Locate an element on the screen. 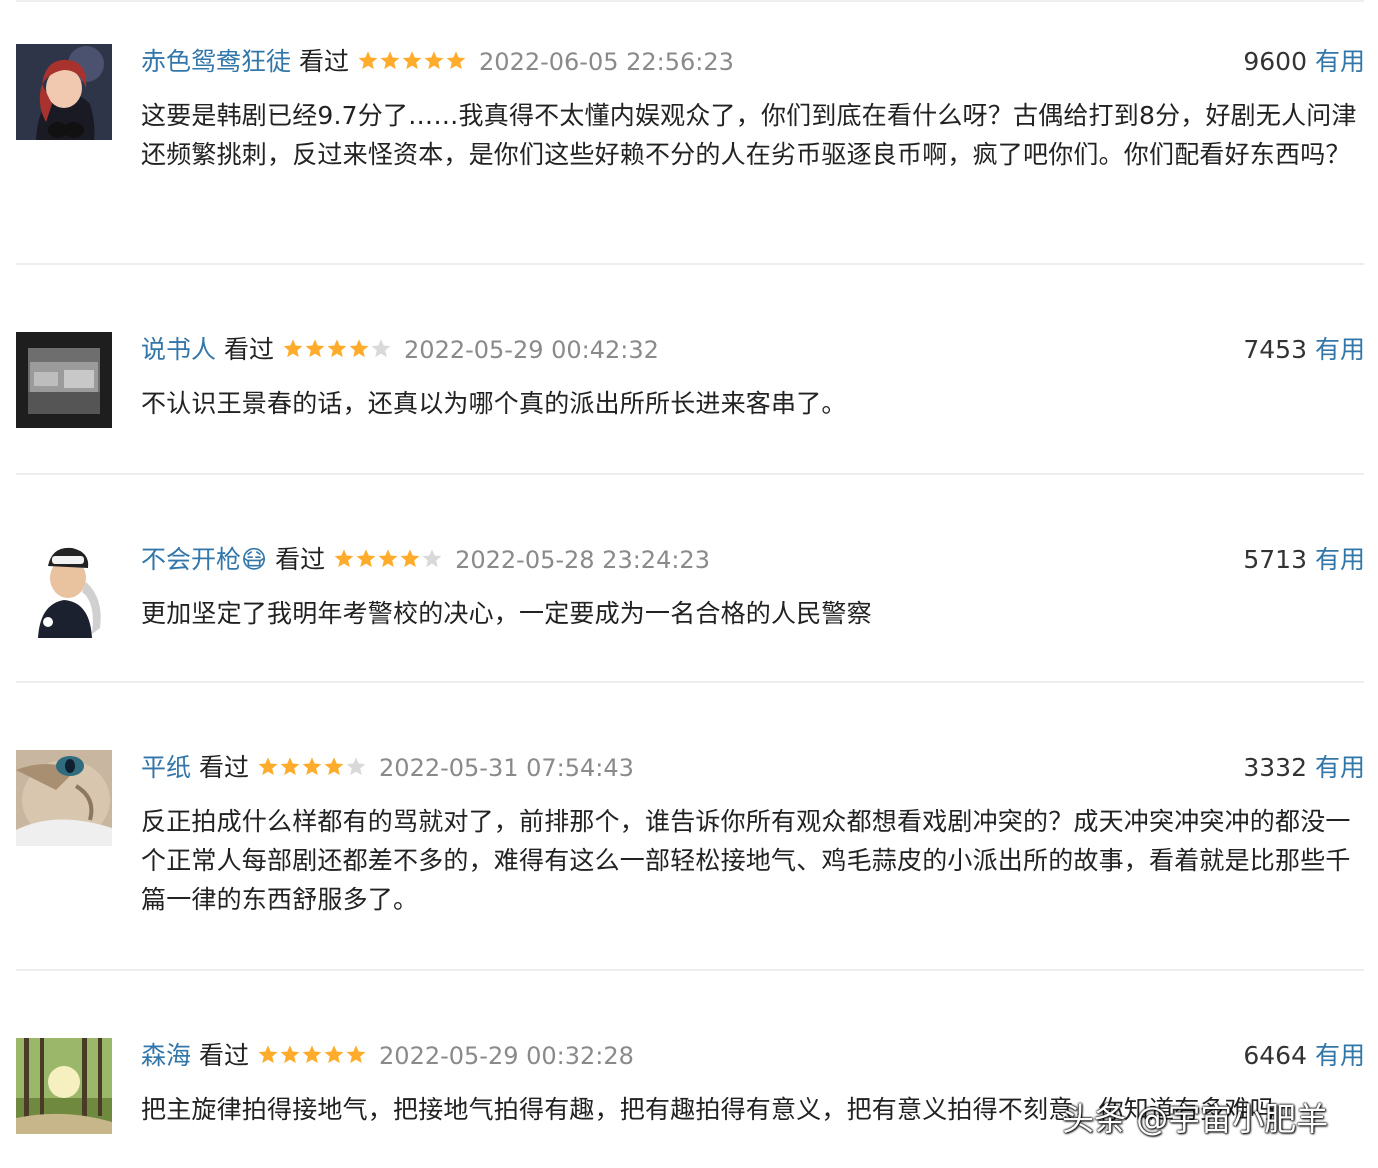  review-date: 2022-05-28 23:24:23 is located at coordinates (582, 560).